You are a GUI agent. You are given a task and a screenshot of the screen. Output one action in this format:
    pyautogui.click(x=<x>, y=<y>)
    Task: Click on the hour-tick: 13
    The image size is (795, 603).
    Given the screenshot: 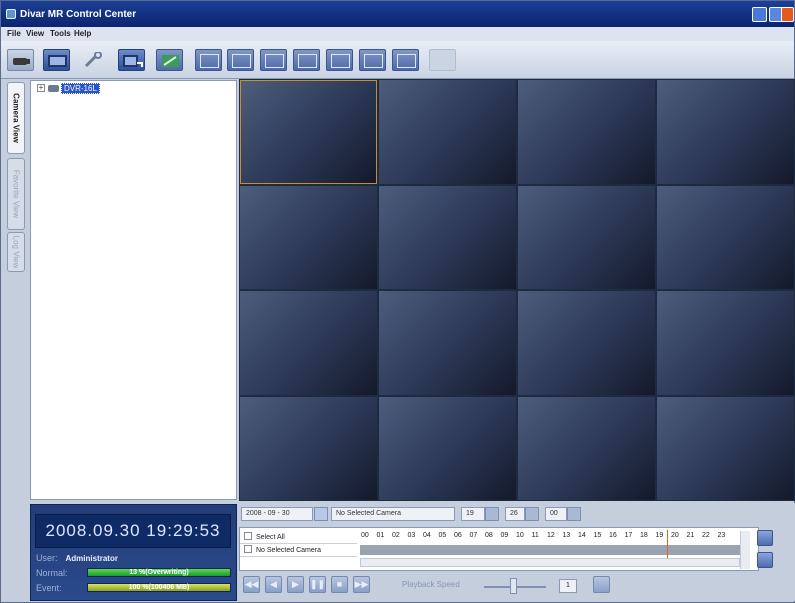 What is the action you would take?
    pyautogui.click(x=566, y=535)
    